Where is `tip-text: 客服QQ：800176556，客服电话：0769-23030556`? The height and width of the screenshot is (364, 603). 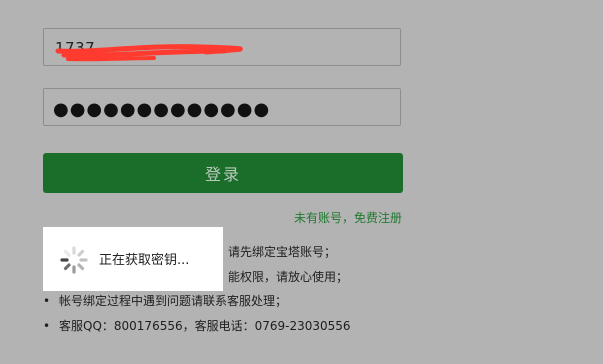 tip-text: 客服QQ：800176556，客服电话：0769-23030556 is located at coordinates (205, 325).